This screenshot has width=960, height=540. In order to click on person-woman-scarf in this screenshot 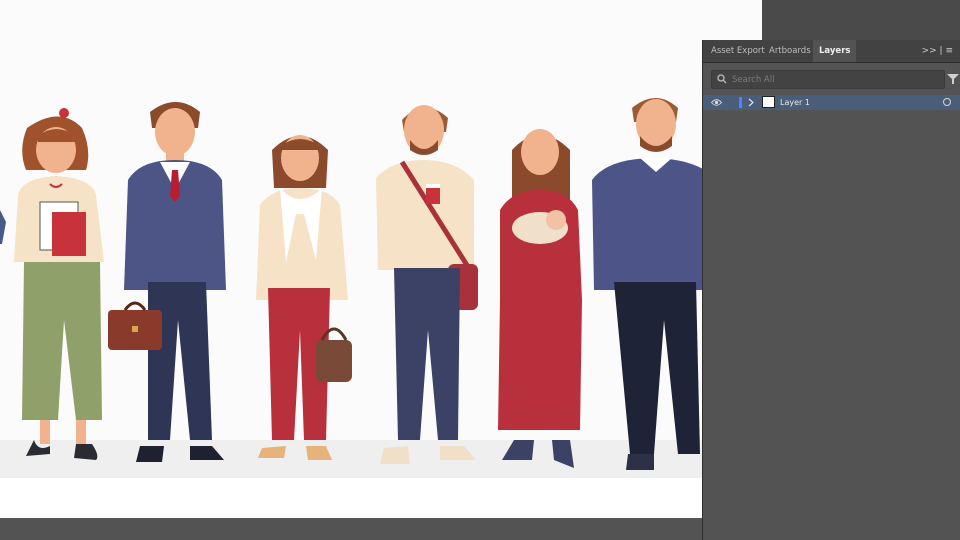, I will do `click(304, 297)`.